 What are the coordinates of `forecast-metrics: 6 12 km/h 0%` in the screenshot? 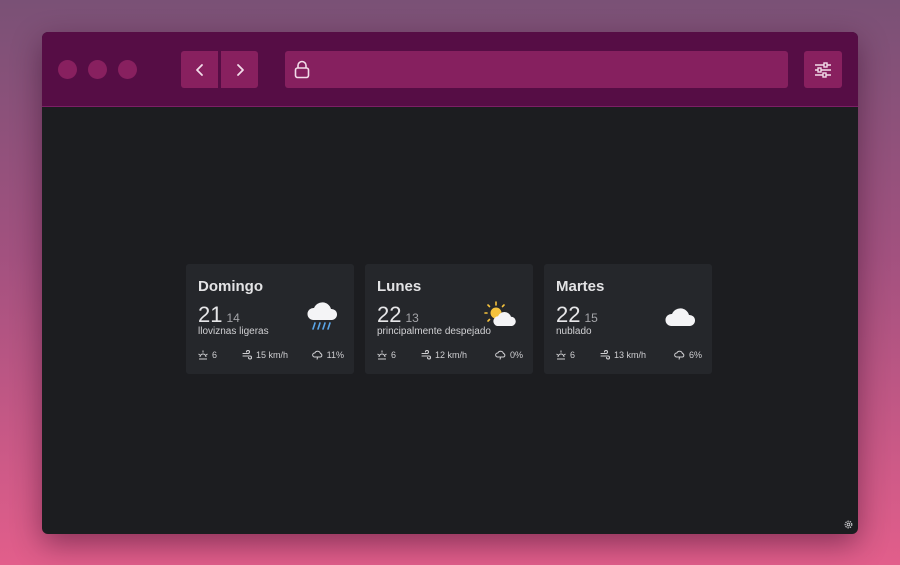 It's located at (450, 356).